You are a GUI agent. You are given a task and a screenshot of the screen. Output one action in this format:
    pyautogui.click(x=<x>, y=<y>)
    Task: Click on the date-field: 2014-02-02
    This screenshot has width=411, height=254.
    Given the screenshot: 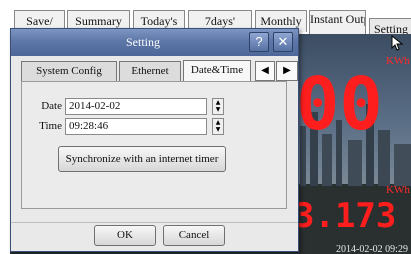 What is the action you would take?
    pyautogui.click(x=136, y=106)
    